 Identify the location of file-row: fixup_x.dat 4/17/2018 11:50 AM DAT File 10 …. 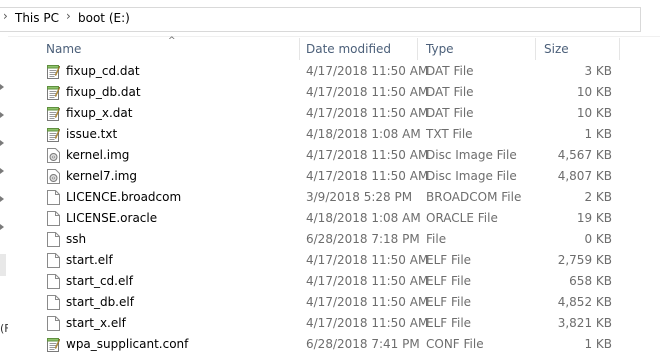
(330, 113).